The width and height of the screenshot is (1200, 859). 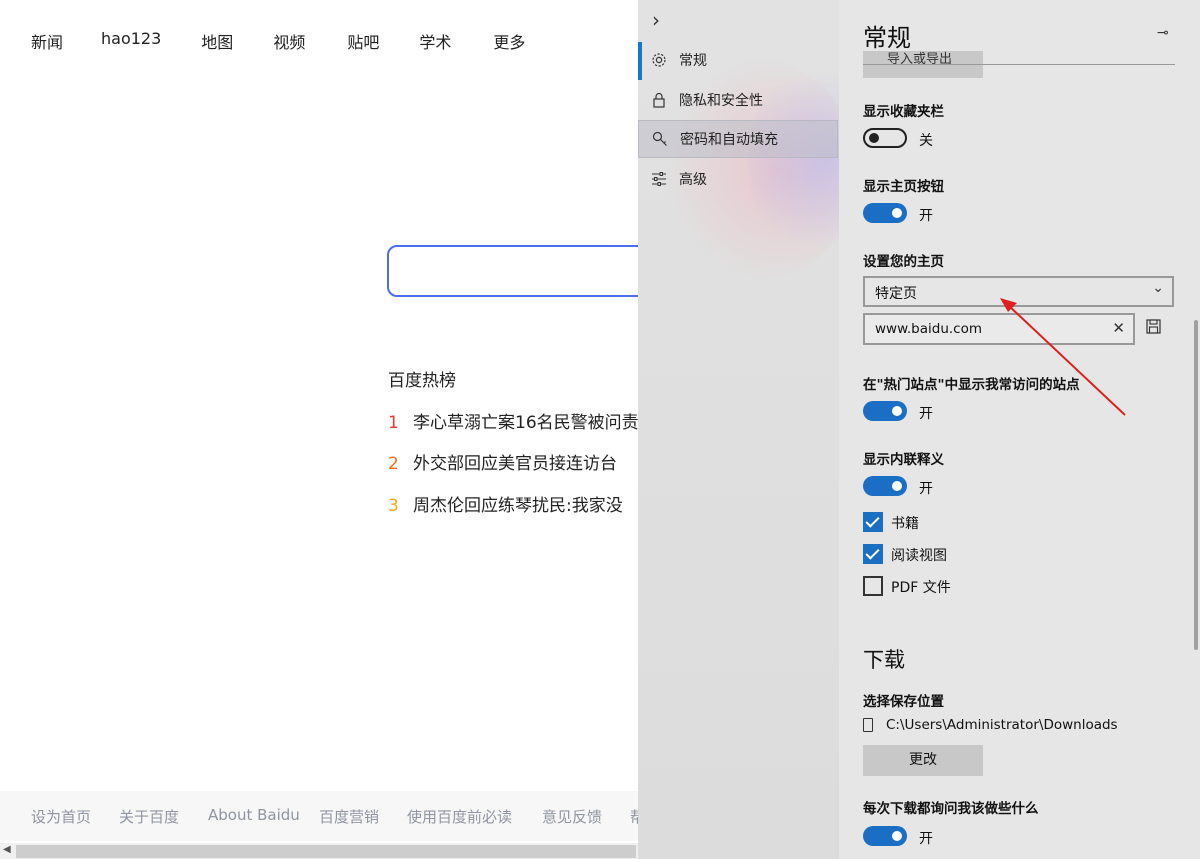 I want to click on divider, so click(x=1019, y=64).